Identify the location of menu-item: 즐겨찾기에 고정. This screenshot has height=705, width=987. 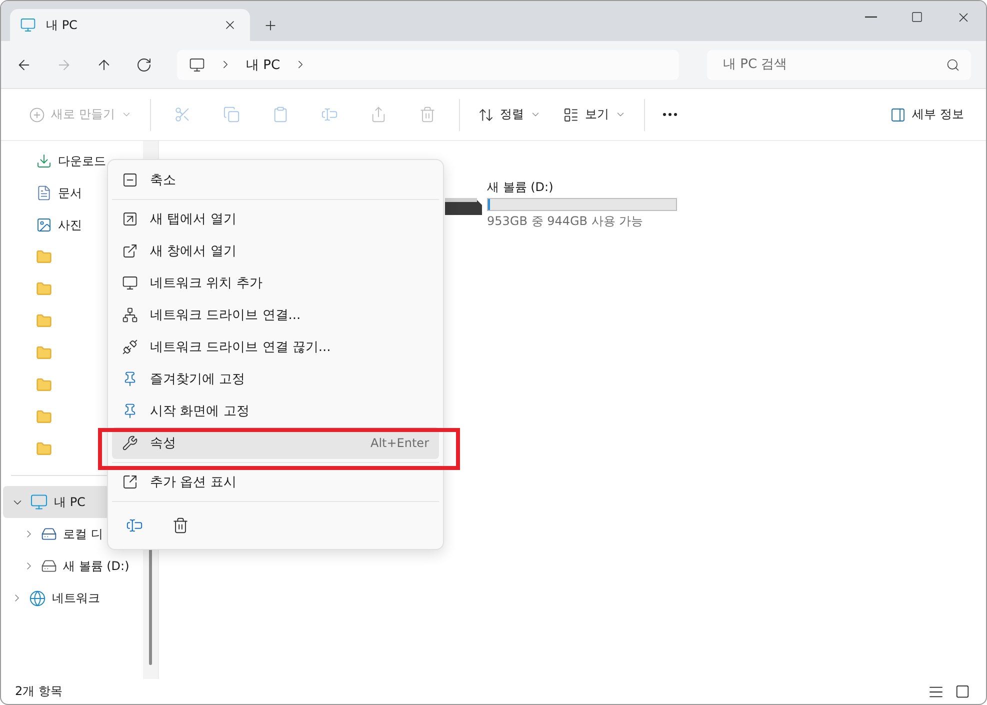
(275, 379).